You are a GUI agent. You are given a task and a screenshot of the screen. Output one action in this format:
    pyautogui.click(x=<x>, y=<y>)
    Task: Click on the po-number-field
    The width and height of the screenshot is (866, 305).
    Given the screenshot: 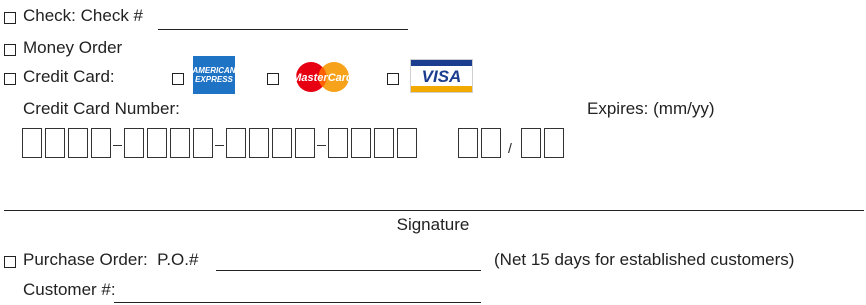 What is the action you would take?
    pyautogui.click(x=348, y=270)
    